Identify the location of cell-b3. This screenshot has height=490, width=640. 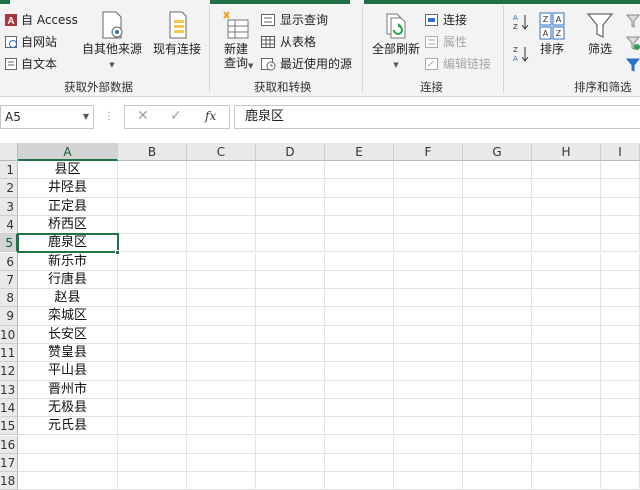
(152, 206).